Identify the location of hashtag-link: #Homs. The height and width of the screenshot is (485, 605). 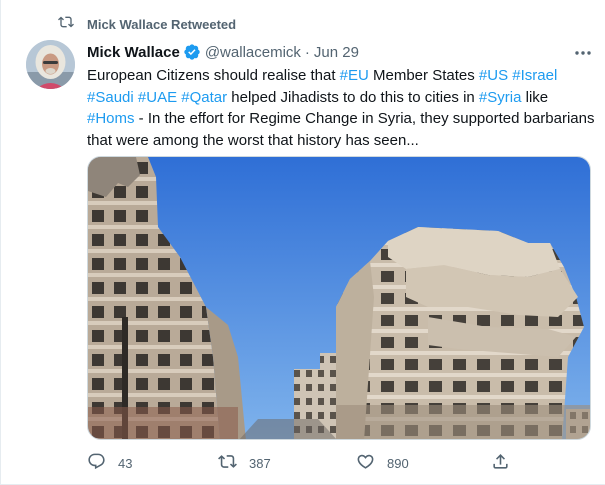
(111, 118).